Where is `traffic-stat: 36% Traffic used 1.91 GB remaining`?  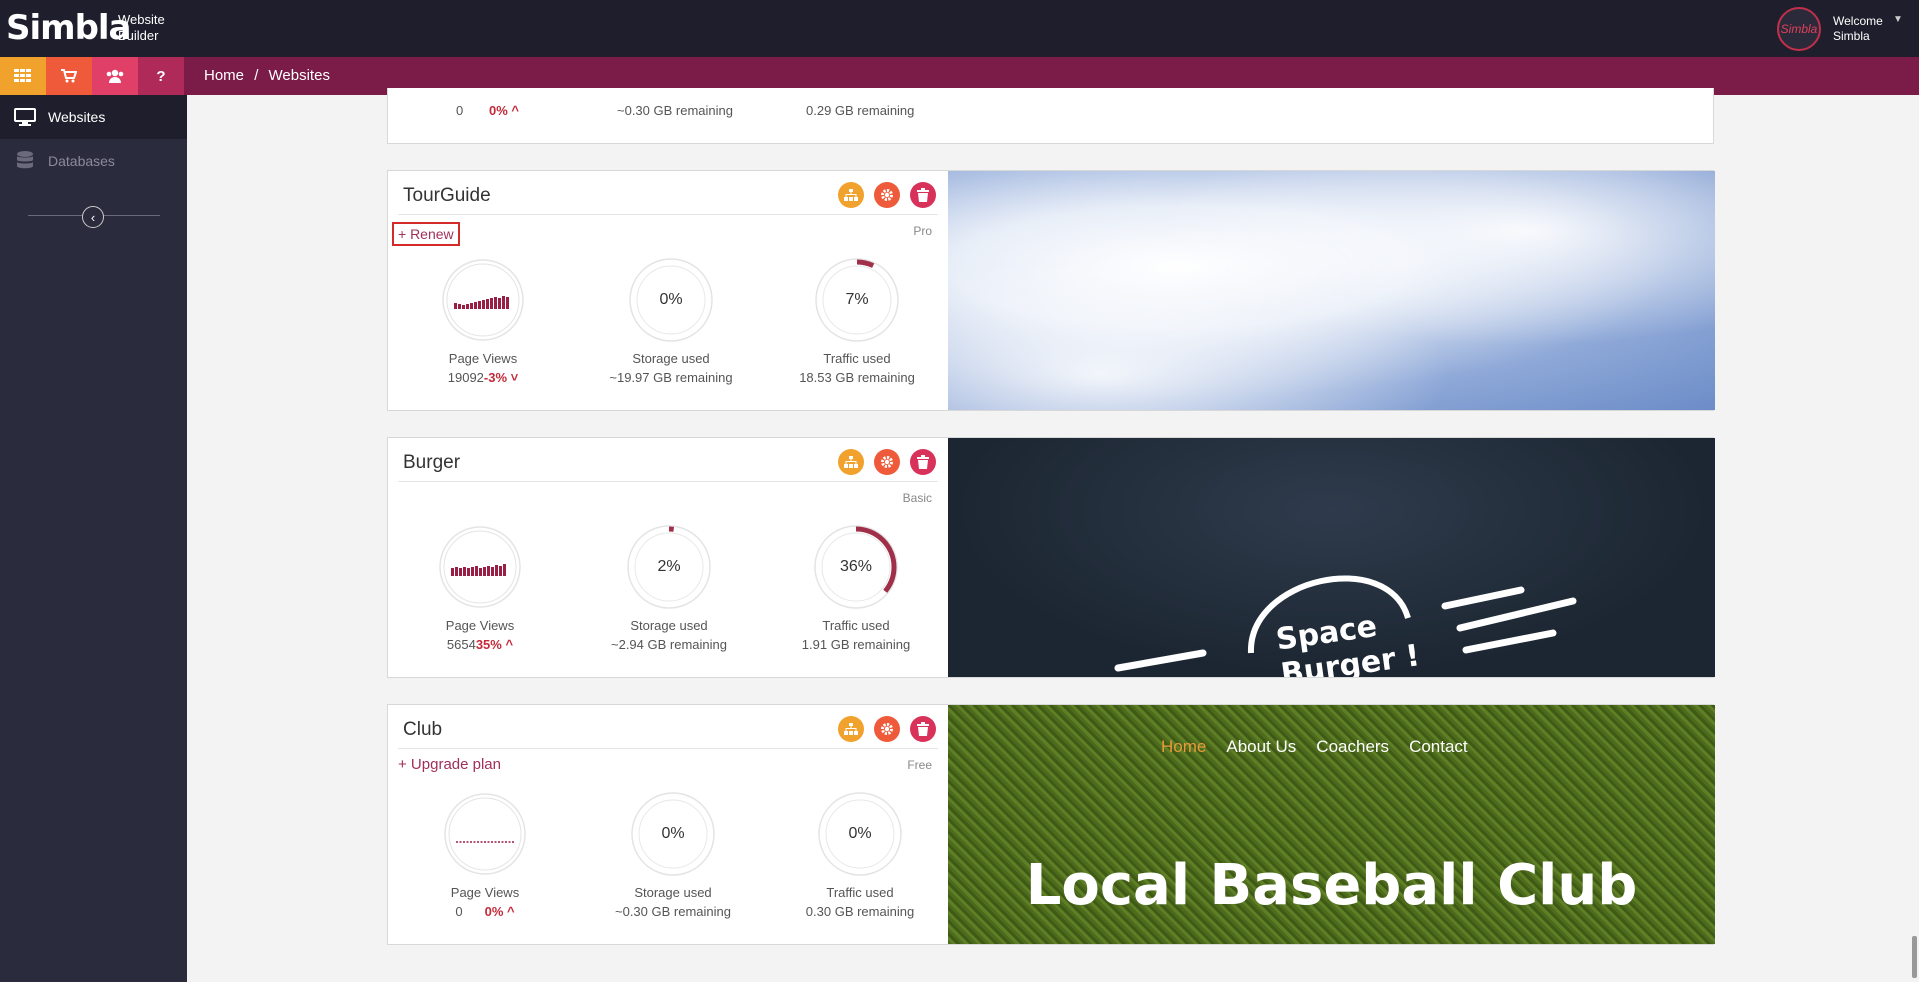 traffic-stat: 36% Traffic used 1.91 GB remaining is located at coordinates (856, 588).